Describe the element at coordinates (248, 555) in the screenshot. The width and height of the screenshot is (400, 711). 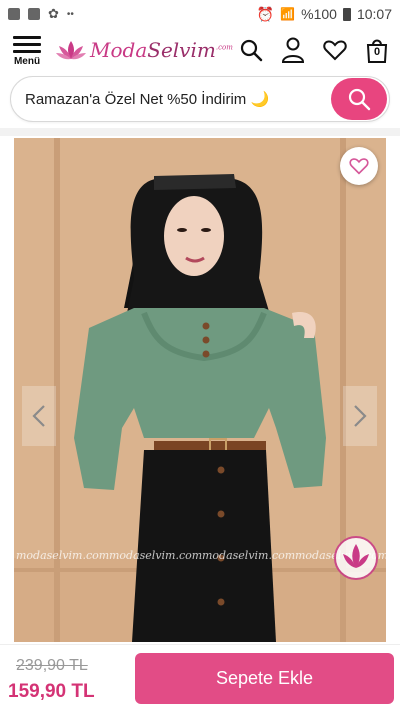
I see `watermark-3: modaselvim.com` at that location.